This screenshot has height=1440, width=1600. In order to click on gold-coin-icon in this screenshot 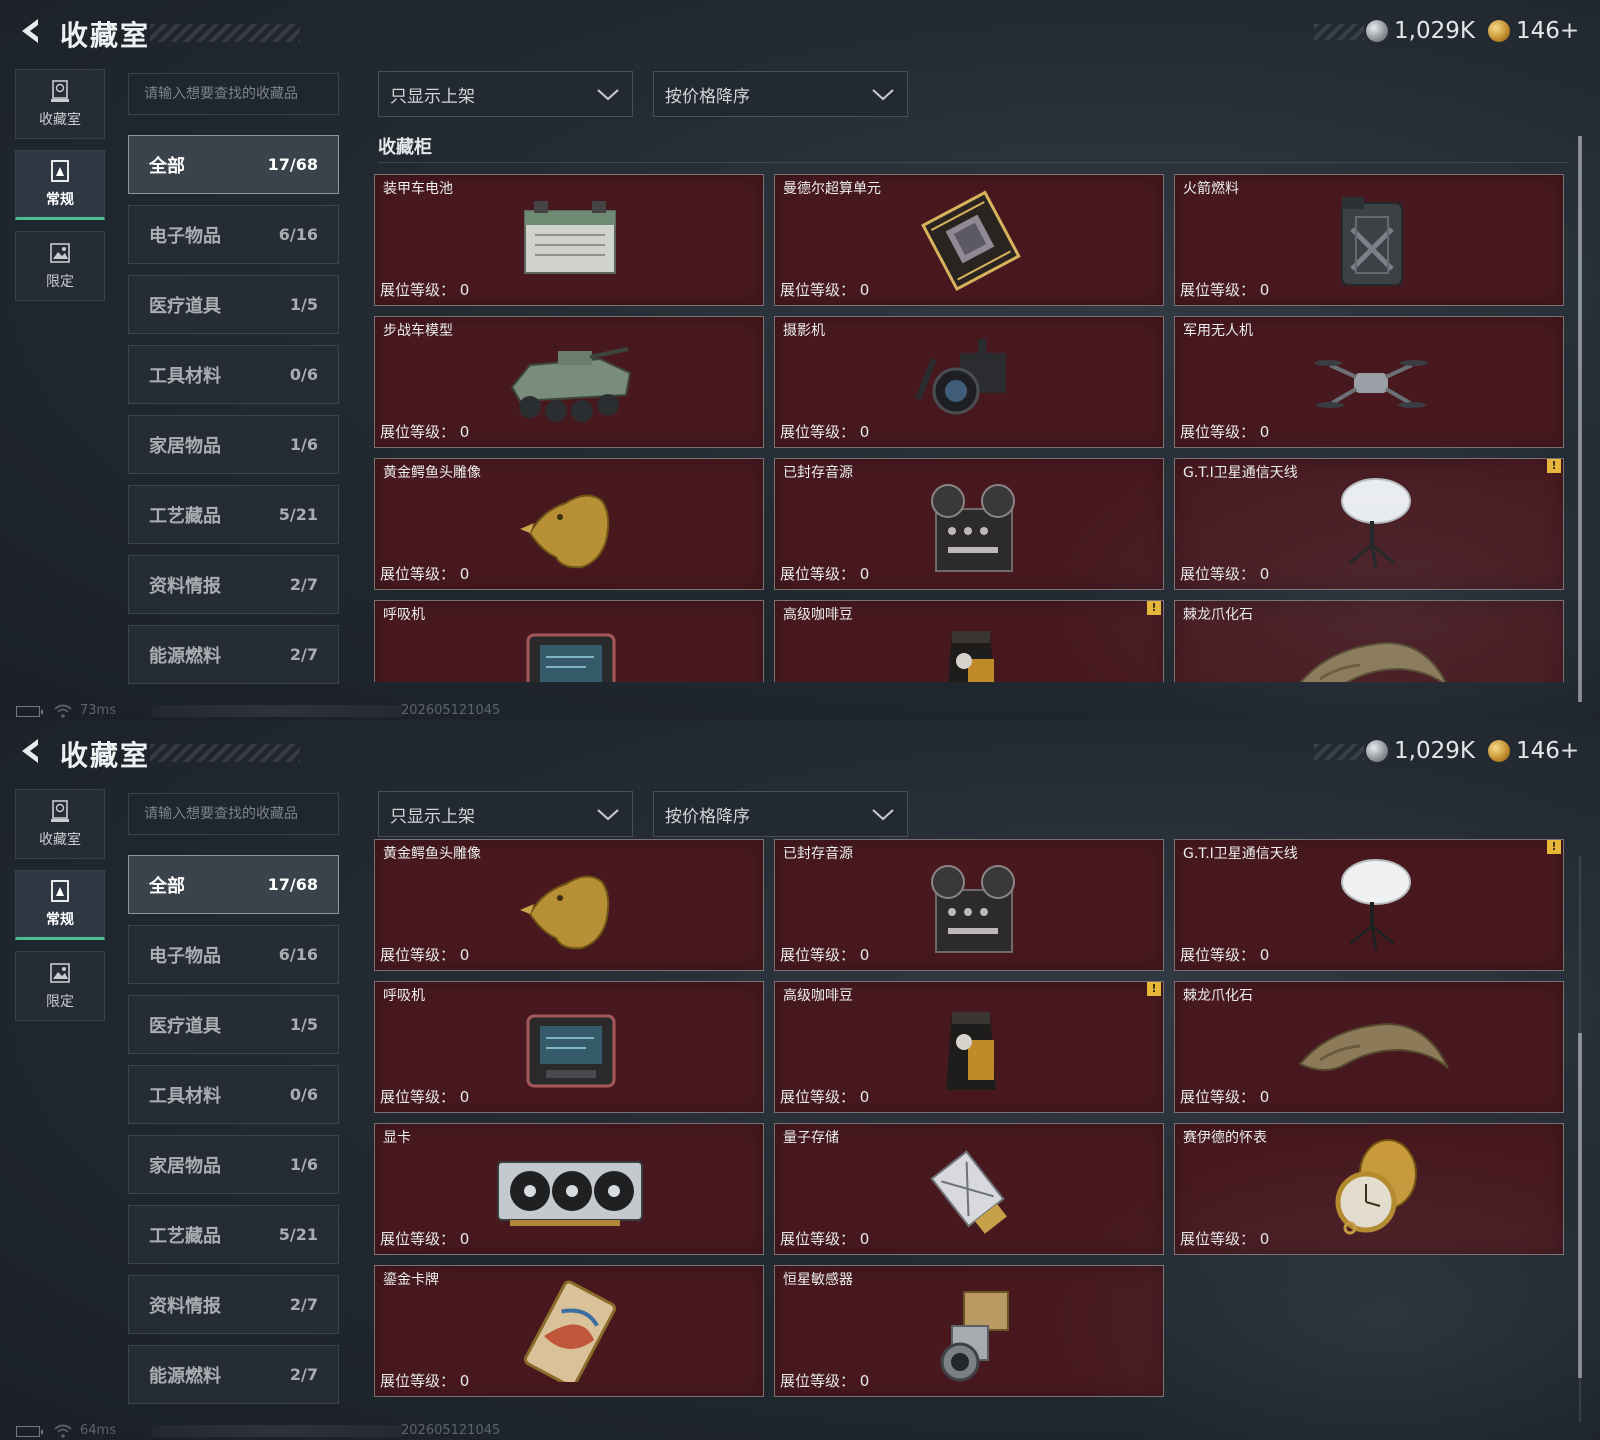, I will do `click(1499, 751)`.